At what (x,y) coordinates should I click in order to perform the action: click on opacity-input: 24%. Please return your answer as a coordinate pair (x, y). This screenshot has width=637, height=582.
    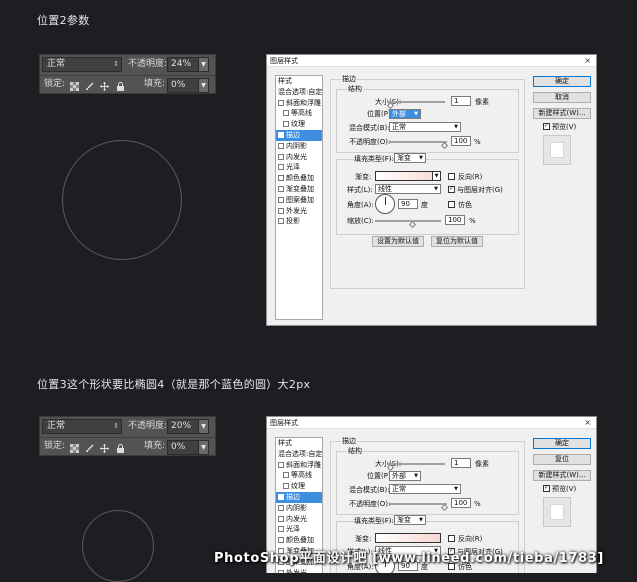
    Looking at the image, I should click on (183, 64).